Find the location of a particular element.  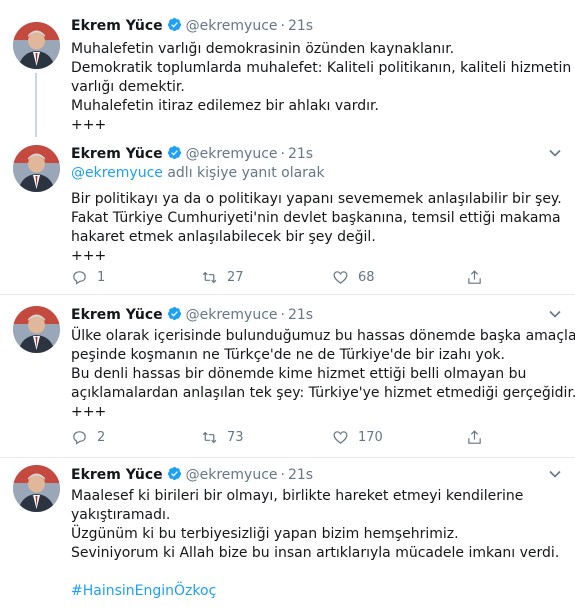

tweet-actions: 2 73 170 is located at coordinates (276, 437).